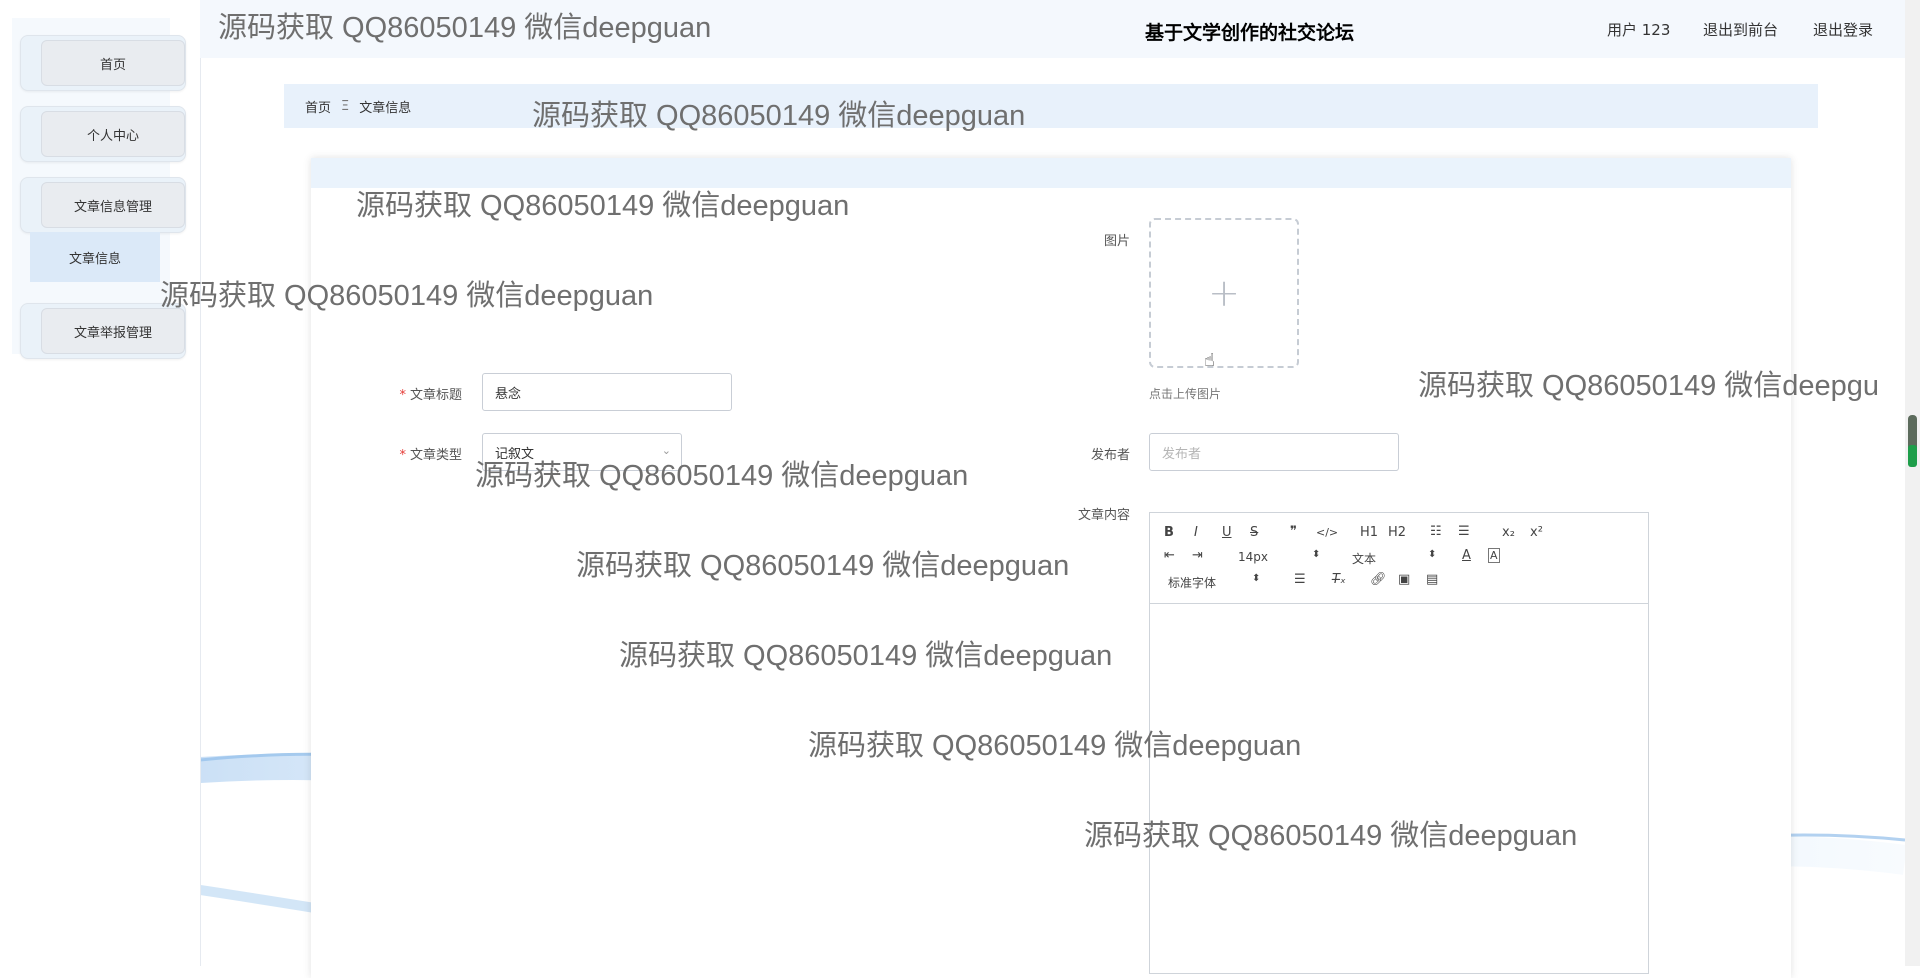 The image size is (1920, 978). Describe the element at coordinates (607, 392) in the screenshot. I see `title-input: 悬念` at that location.